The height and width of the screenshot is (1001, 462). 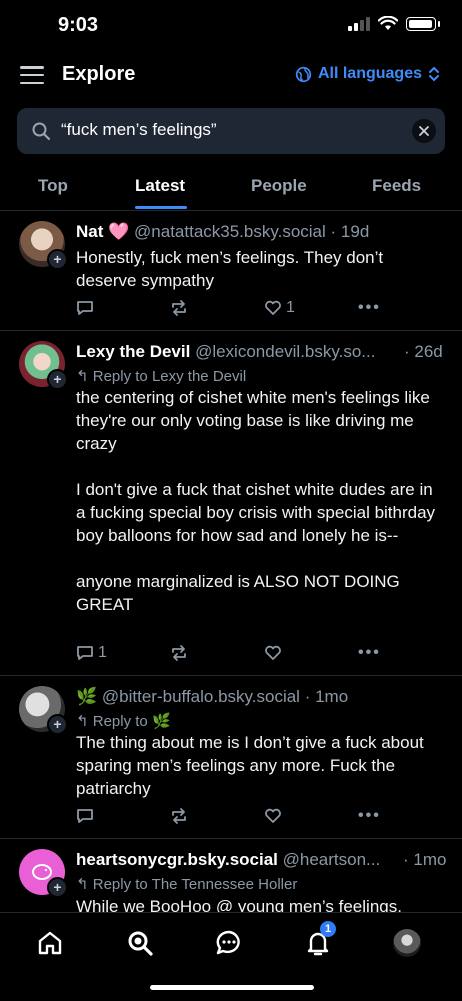 I want to click on page-title: Explore, so click(x=99, y=74).